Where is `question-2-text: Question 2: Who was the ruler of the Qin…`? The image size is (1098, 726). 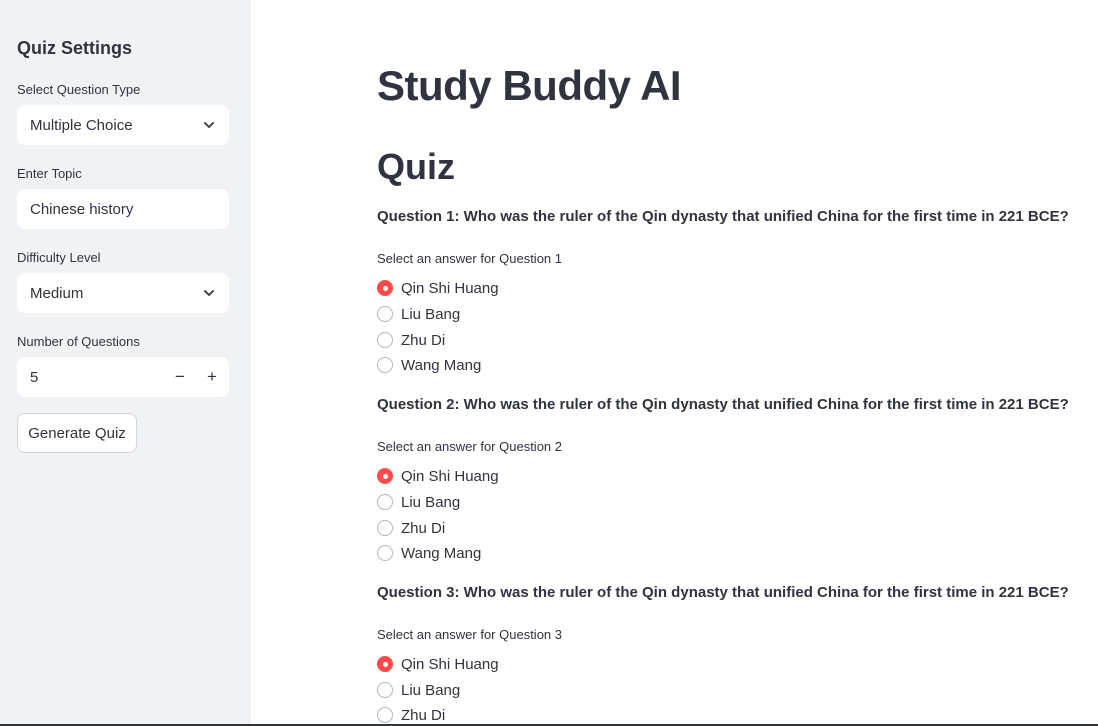 question-2-text: Question 2: Who was the ruler of the Qin… is located at coordinates (723, 404).